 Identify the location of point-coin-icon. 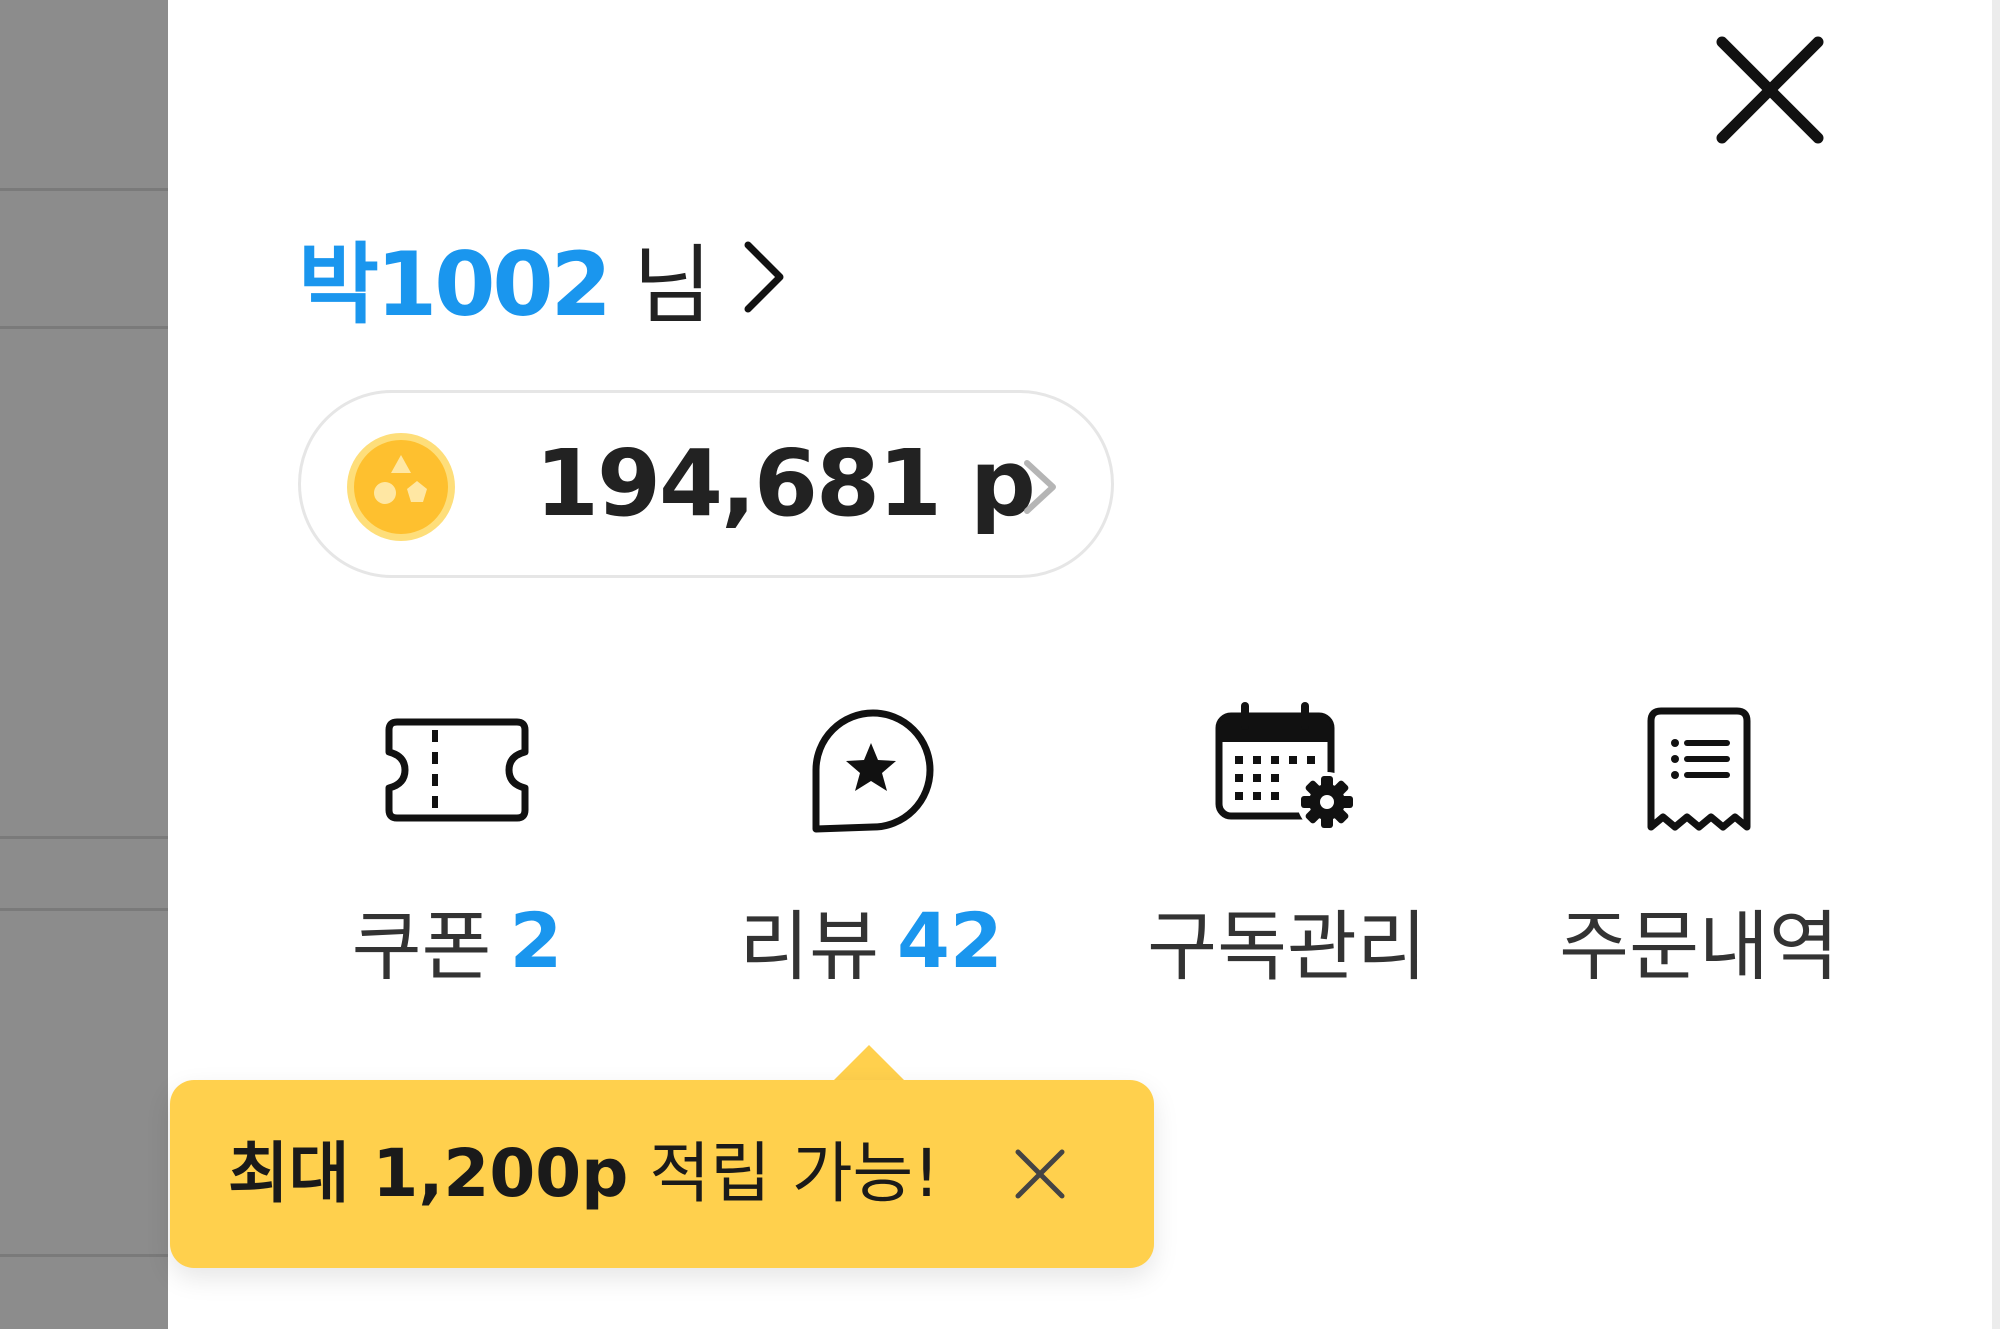
(401, 487).